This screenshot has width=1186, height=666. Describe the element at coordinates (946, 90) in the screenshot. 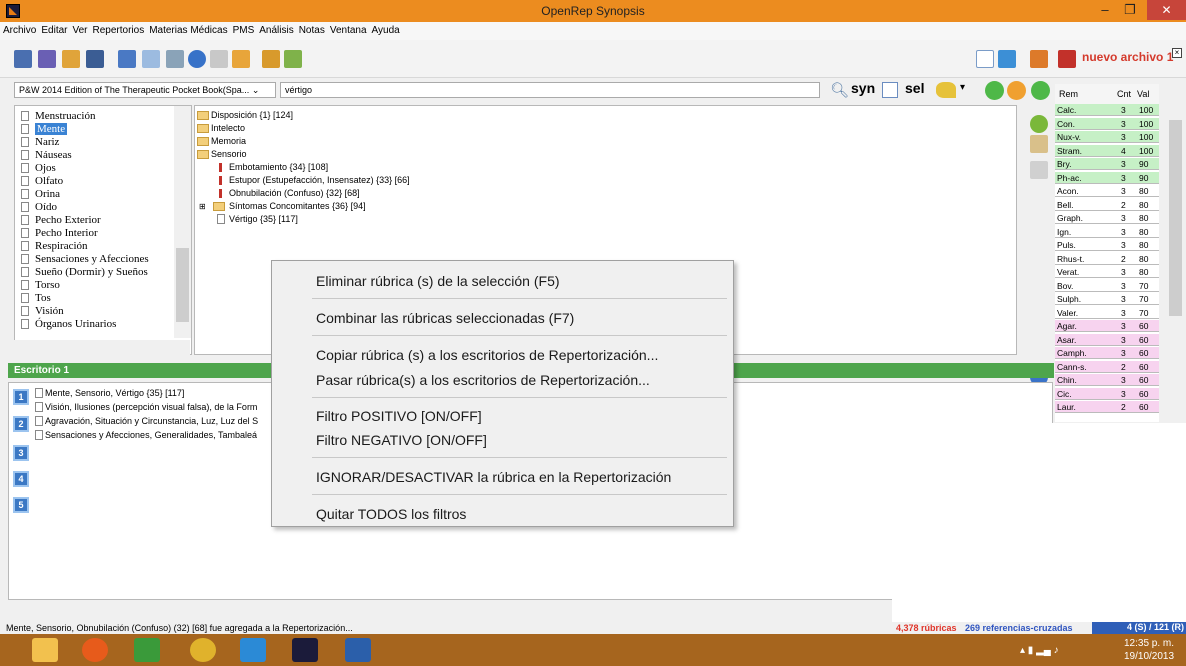

I see `brush-icon` at that location.